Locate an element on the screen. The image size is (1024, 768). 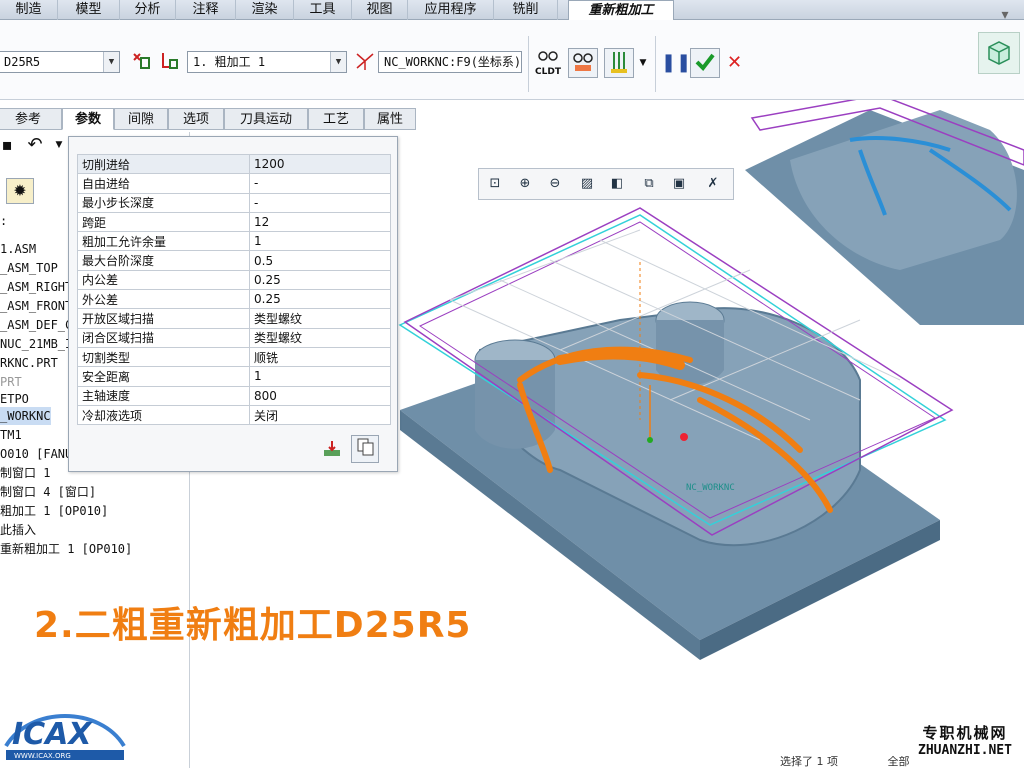
parameter-row: 内公差 0.25 is located at coordinates (234, 280).